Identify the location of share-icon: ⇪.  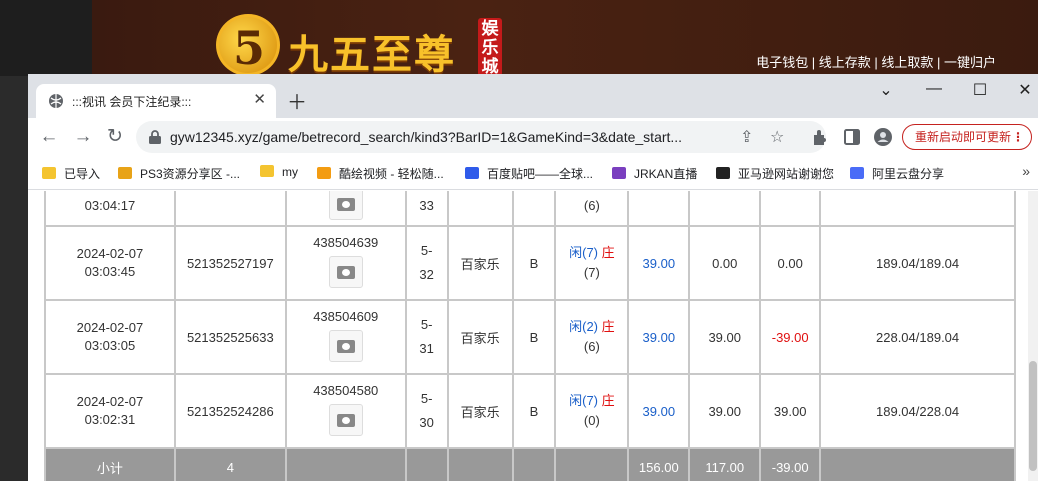
(746, 137).